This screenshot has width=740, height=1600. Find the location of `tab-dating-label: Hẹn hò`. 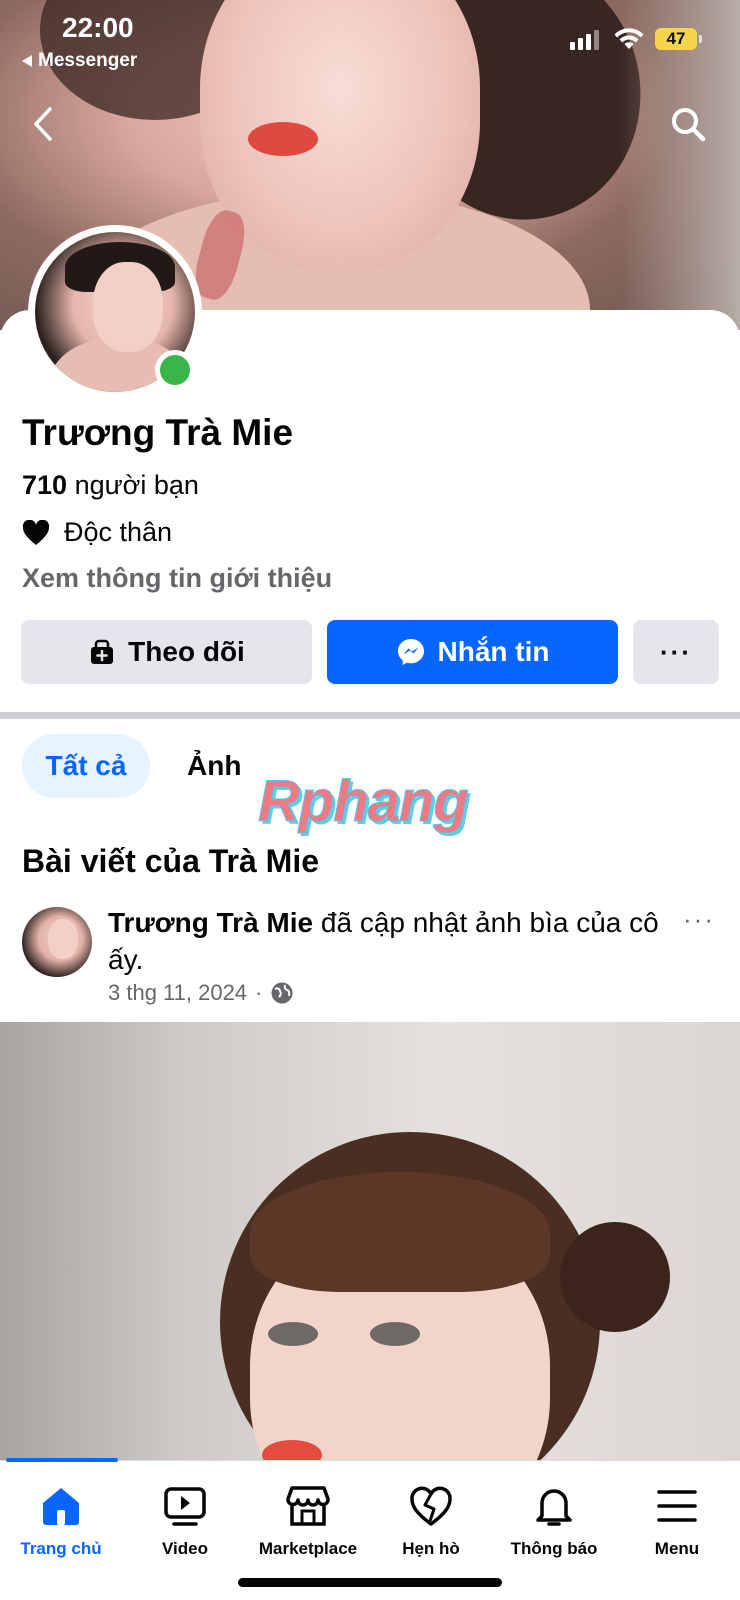

tab-dating-label: Hẹn hò is located at coordinates (431, 1548).